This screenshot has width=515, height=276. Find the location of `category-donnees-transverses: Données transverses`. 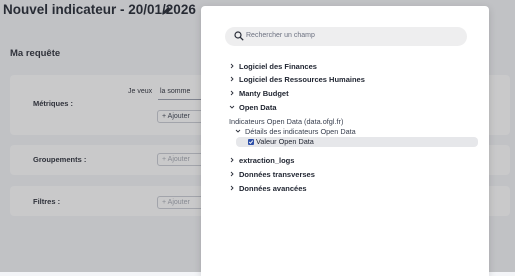

category-donnees-transverses: Données transverses is located at coordinates (277, 174).